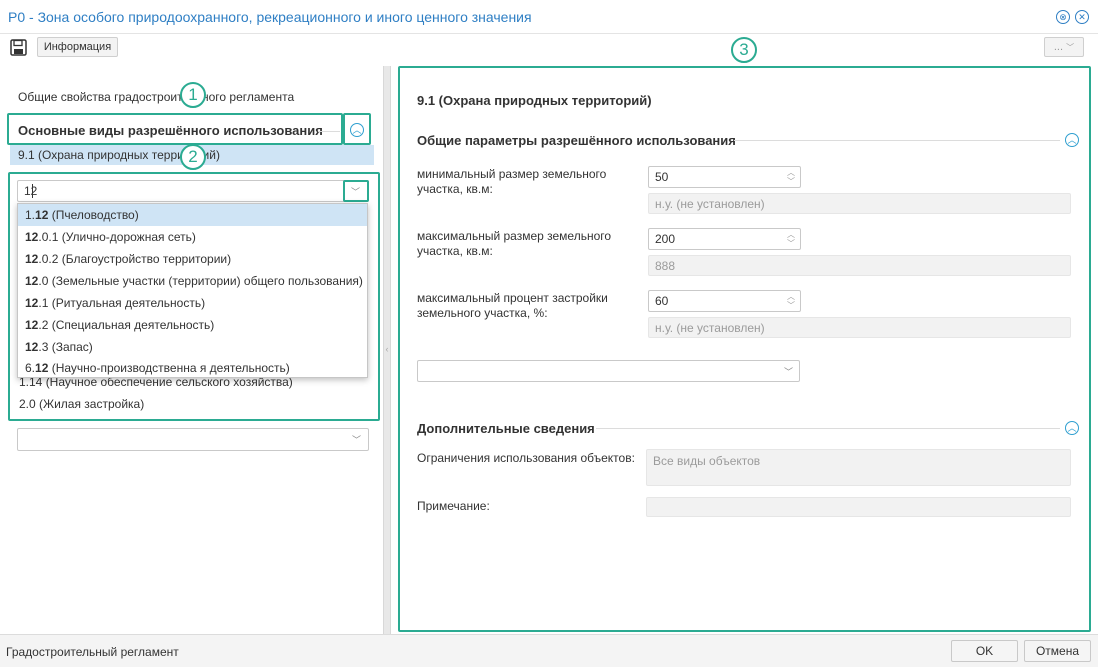 The height and width of the screenshot is (667, 1098). I want to click on combo-arrow-box: ﹀, so click(356, 191).